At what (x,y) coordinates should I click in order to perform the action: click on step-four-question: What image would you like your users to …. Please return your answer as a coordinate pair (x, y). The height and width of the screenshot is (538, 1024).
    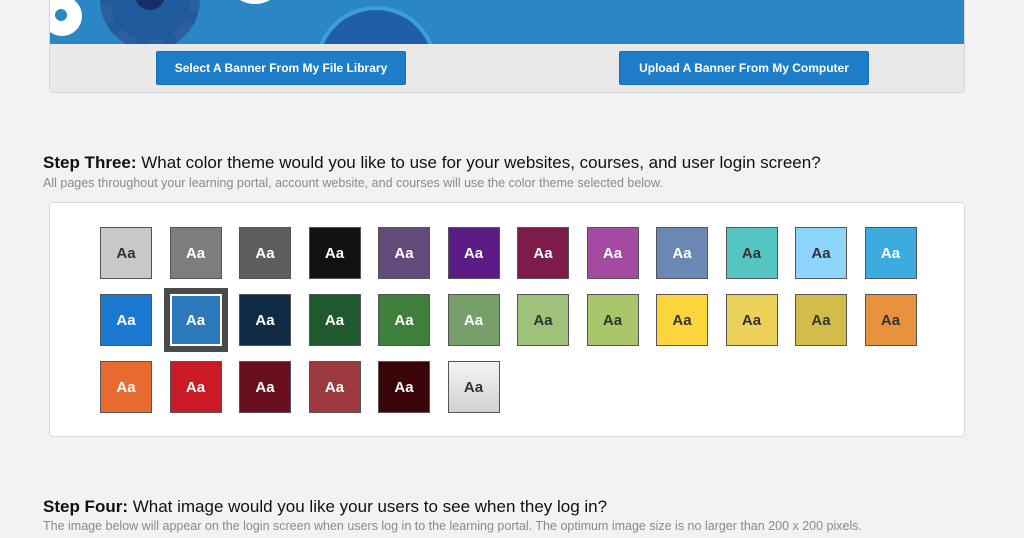
    Looking at the image, I should click on (368, 506).